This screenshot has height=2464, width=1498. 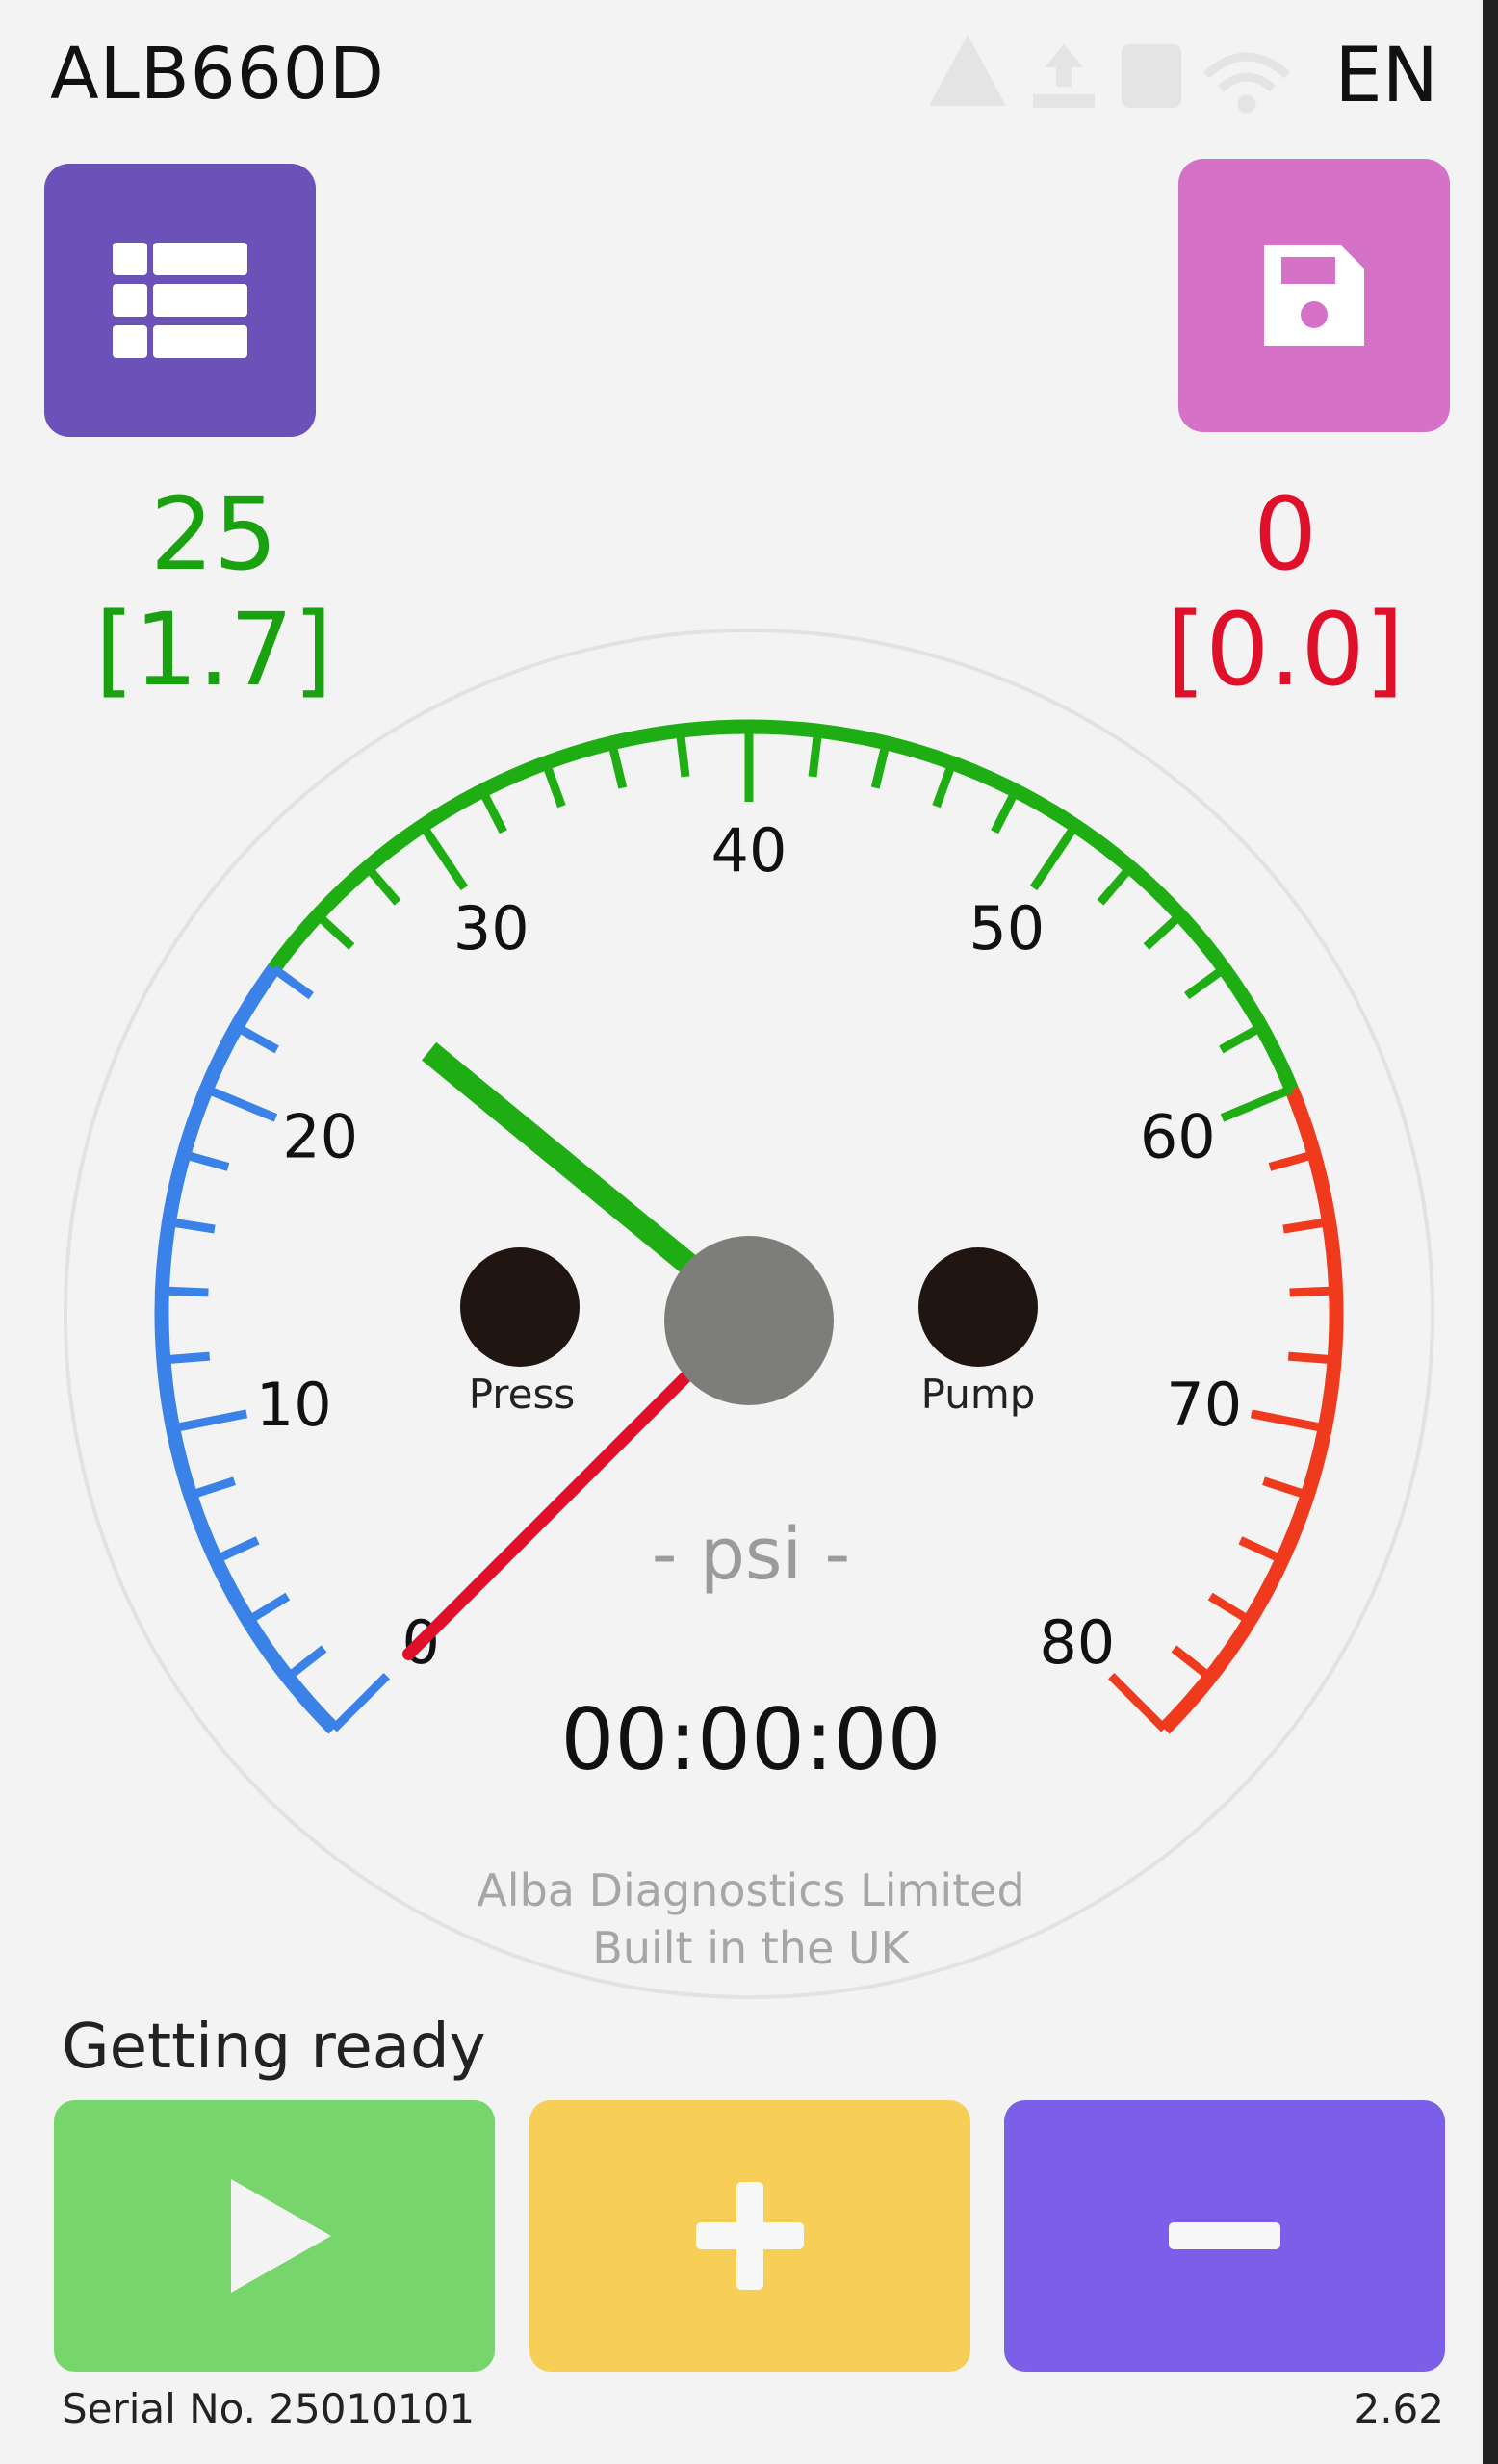 What do you see at coordinates (1178, 1137) in the screenshot?
I see `gauge-tick-label: 60` at bounding box center [1178, 1137].